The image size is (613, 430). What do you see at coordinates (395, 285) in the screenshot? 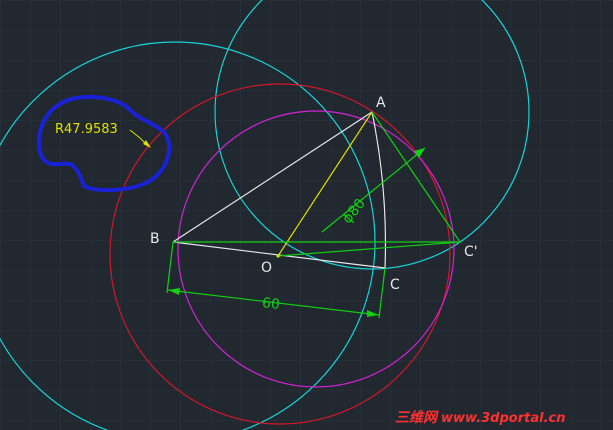
I see `label-point-C: C` at bounding box center [395, 285].